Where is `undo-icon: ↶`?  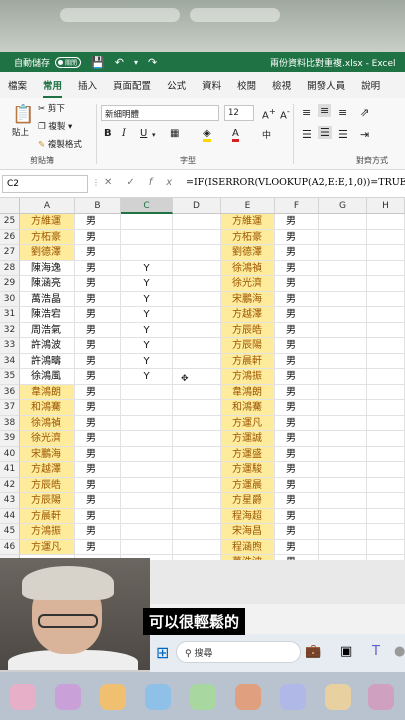
undo-icon: ↶ is located at coordinates (119, 62).